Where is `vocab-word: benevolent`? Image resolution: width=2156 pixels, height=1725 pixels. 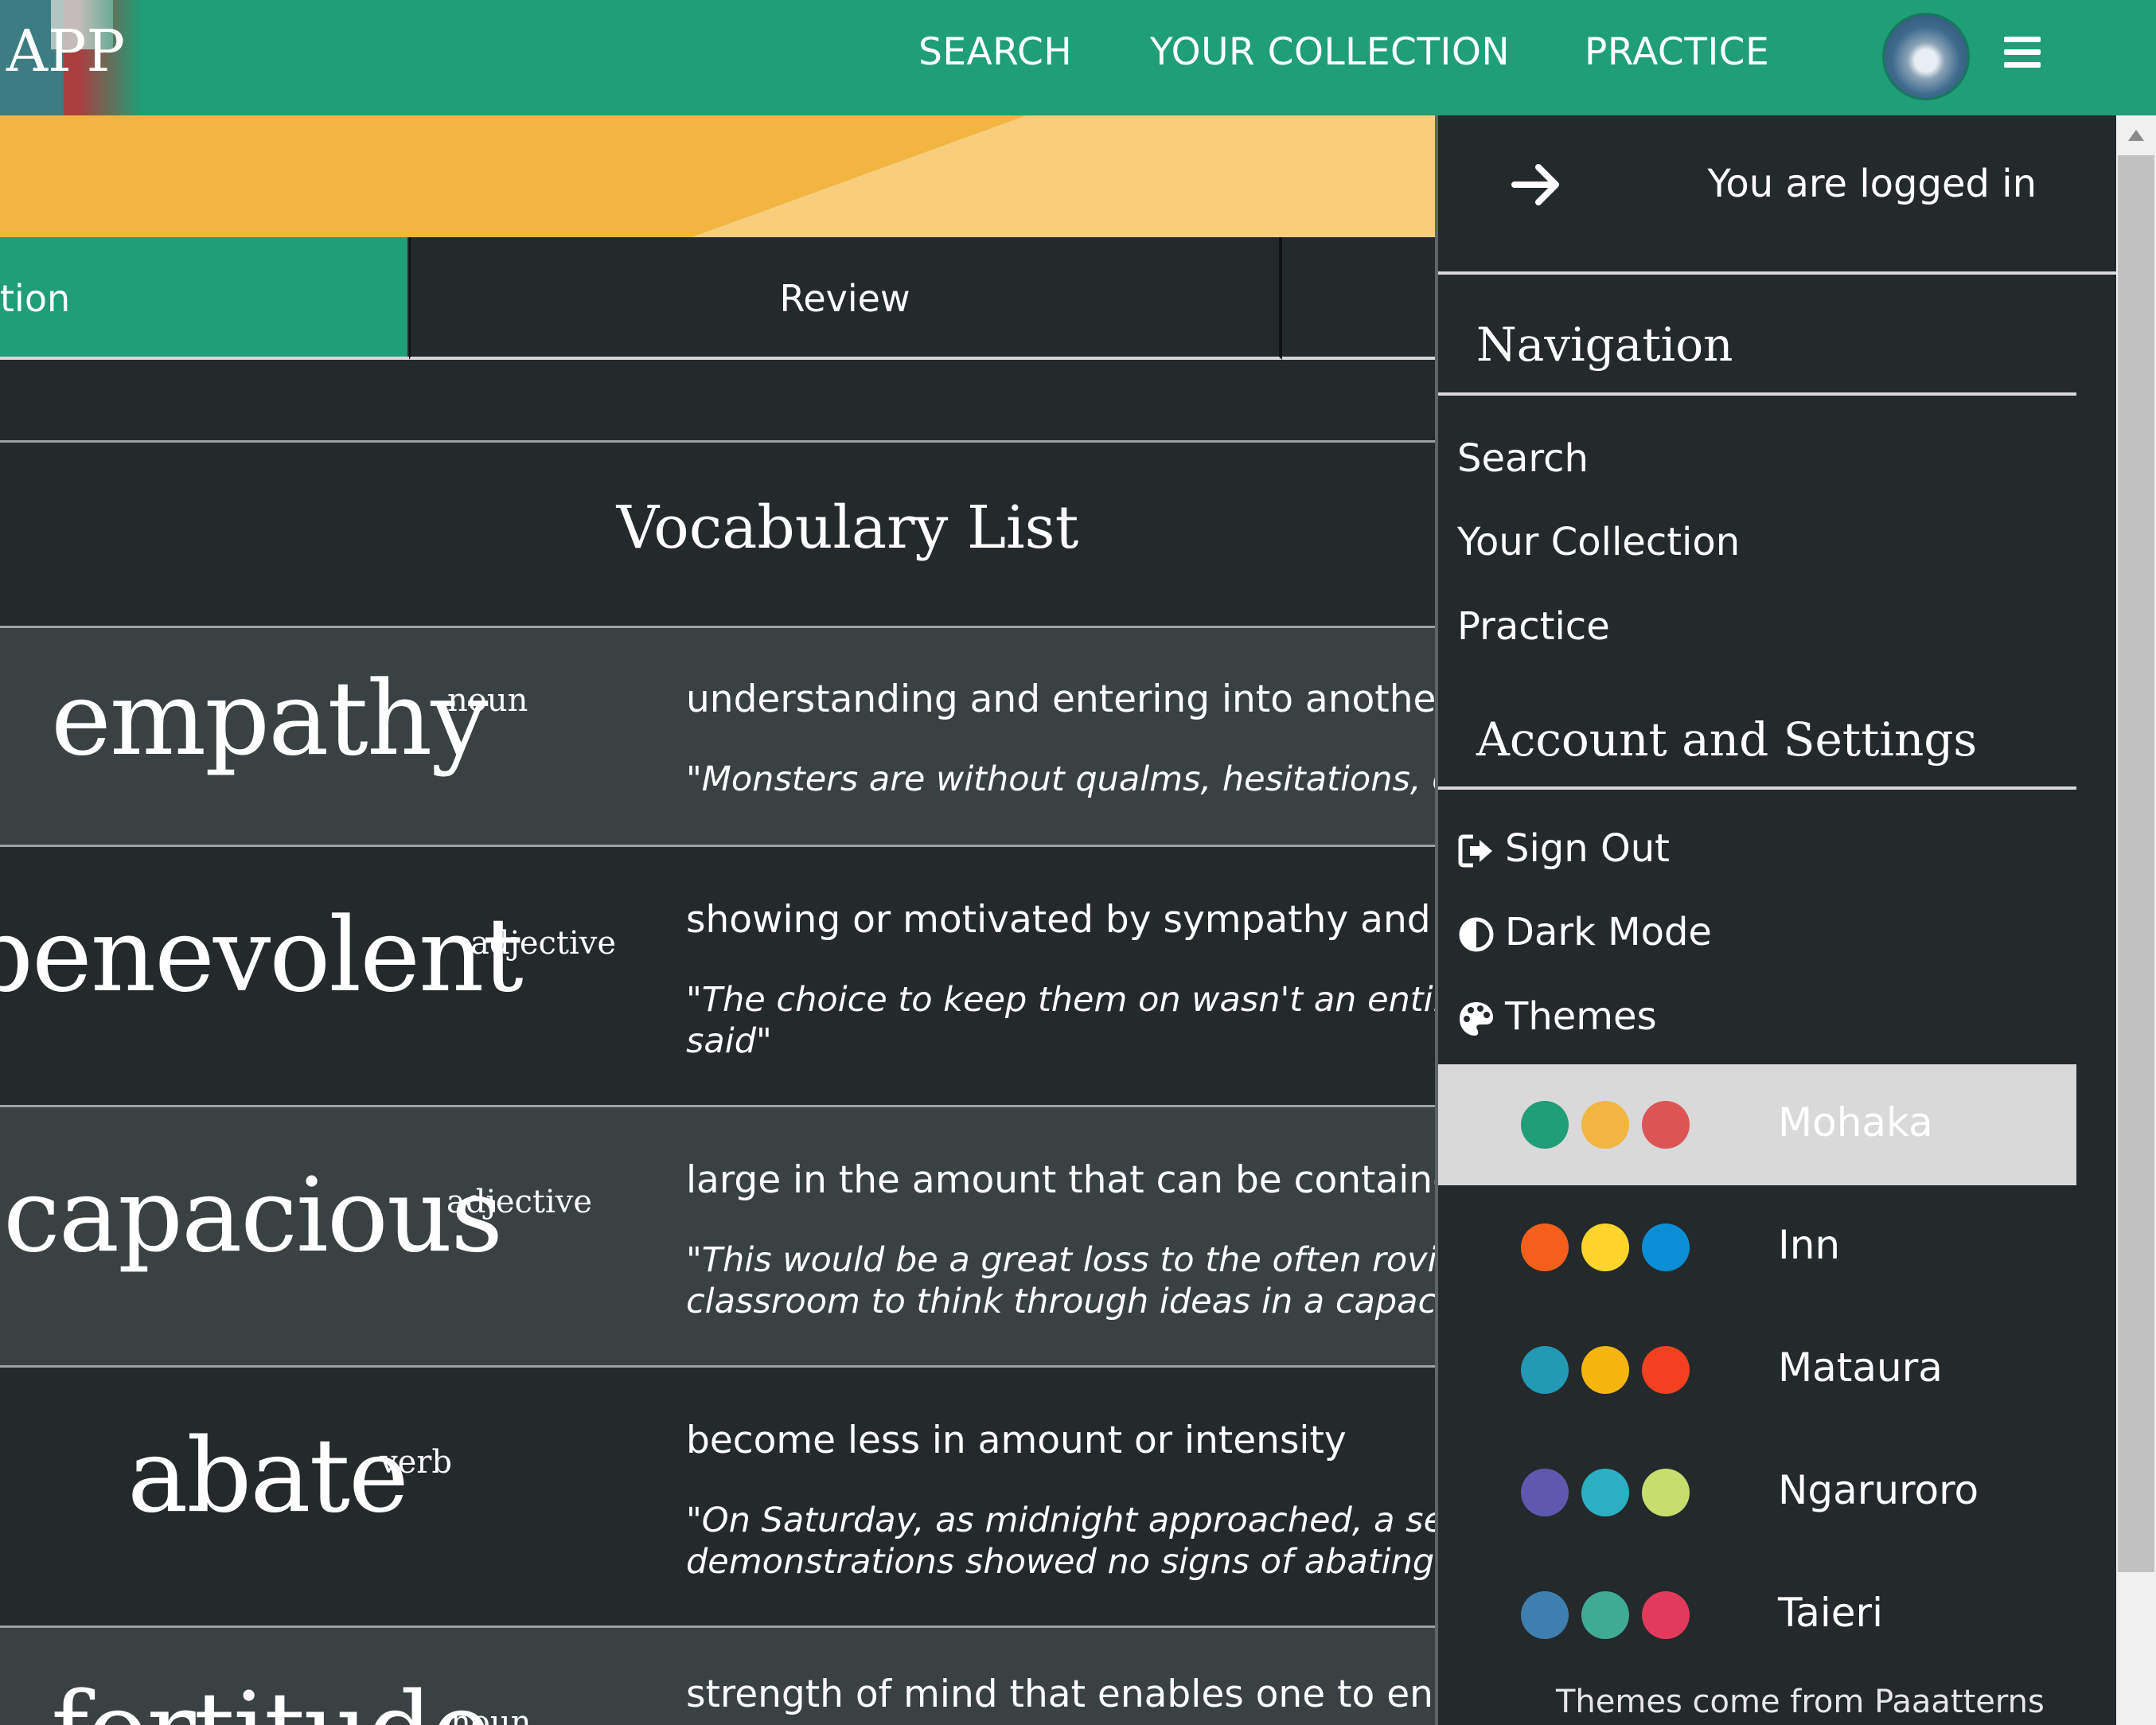
vocab-word: benevolent is located at coordinates (262, 955).